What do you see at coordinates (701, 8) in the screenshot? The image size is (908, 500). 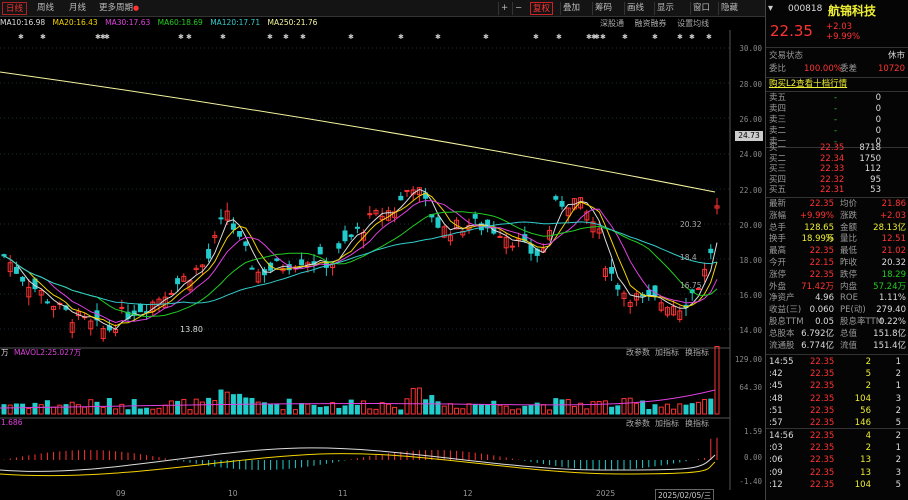 I see `window-button: 窗口` at bounding box center [701, 8].